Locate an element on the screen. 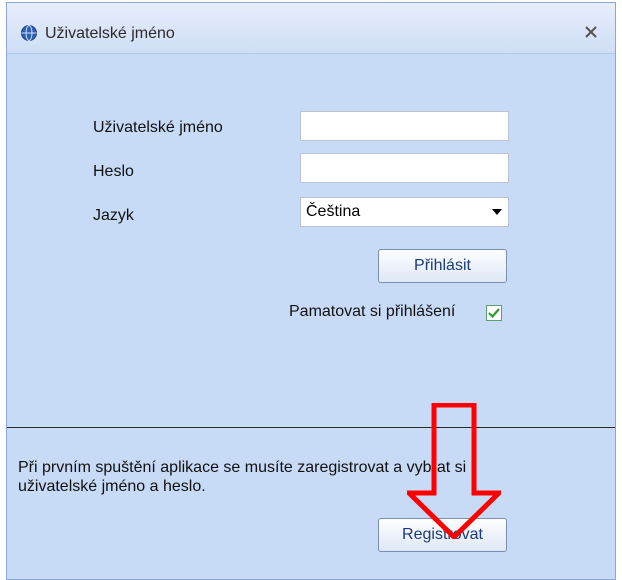 The image size is (622, 580). password-input is located at coordinates (404, 168).